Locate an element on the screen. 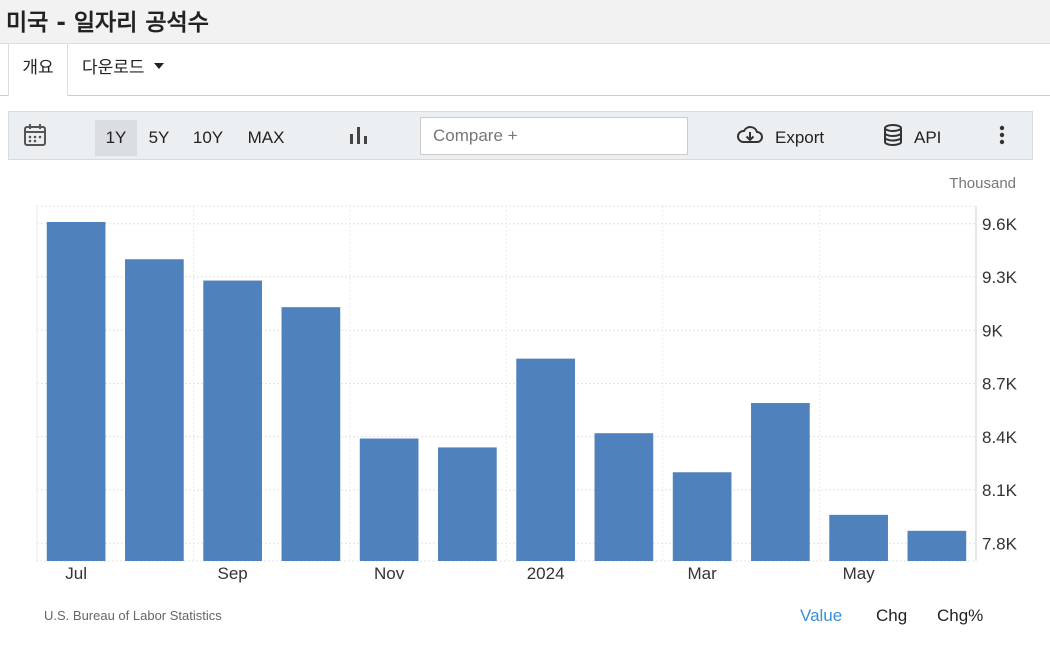 Image resolution: width=1050 pixels, height=648 pixels. tab-download: 다운로드 is located at coordinates (123, 69).